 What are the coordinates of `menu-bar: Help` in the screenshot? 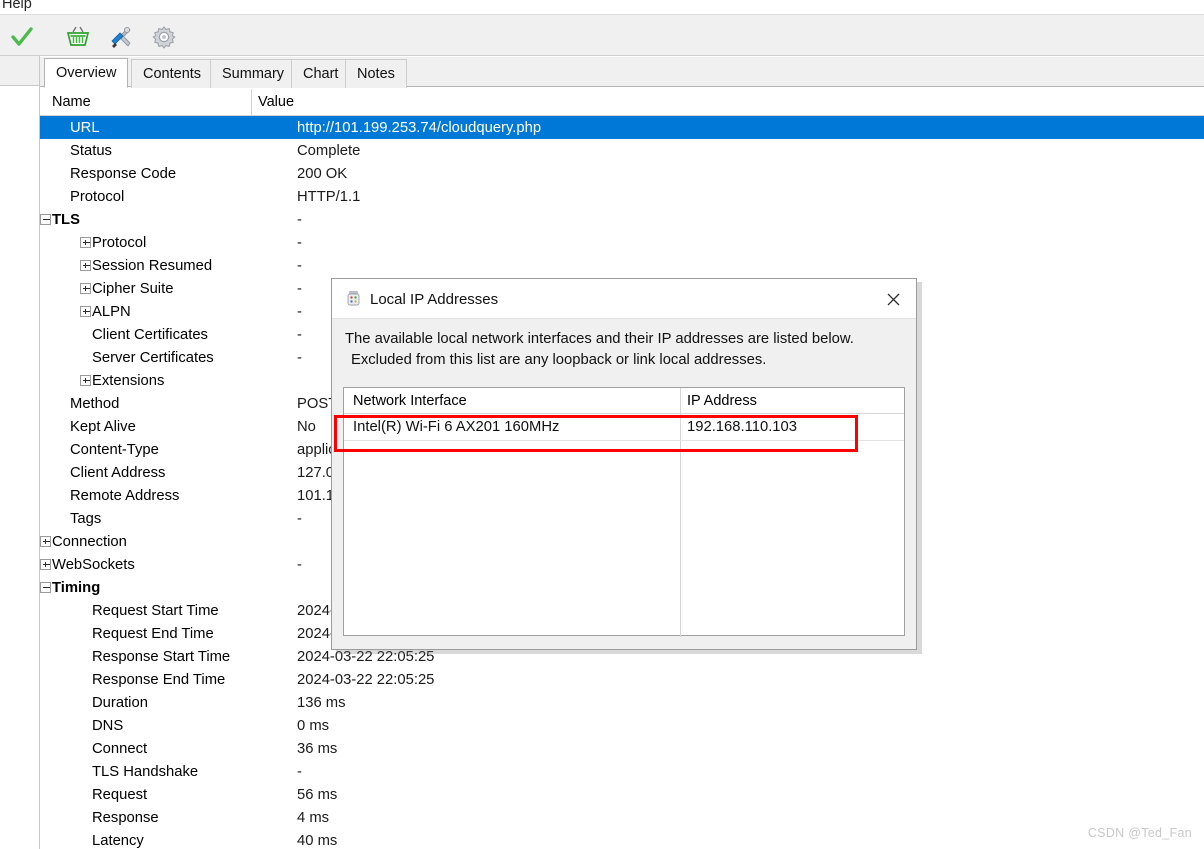 It's located at (602, 7).